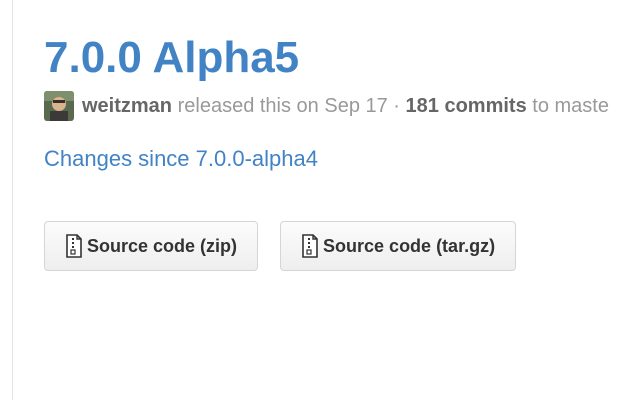  Describe the element at coordinates (342, 58) in the screenshot. I see `release-title: 7.0.0 Alpha5` at that location.